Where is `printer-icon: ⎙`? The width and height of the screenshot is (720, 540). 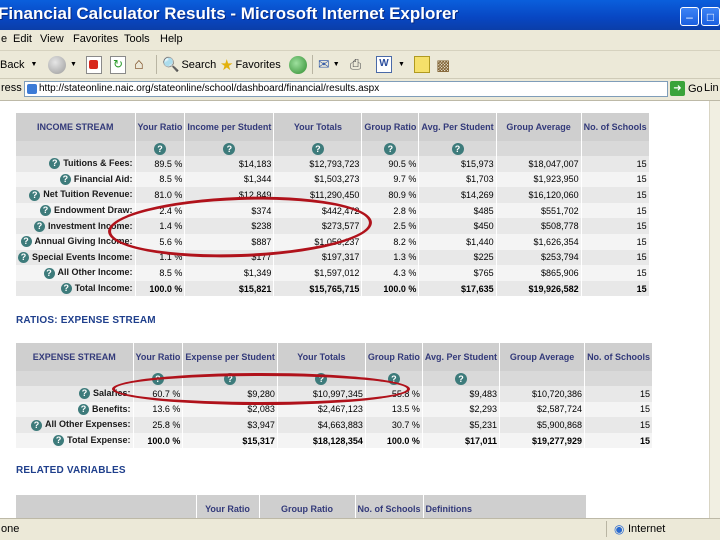 printer-icon: ⎙ is located at coordinates (356, 64).